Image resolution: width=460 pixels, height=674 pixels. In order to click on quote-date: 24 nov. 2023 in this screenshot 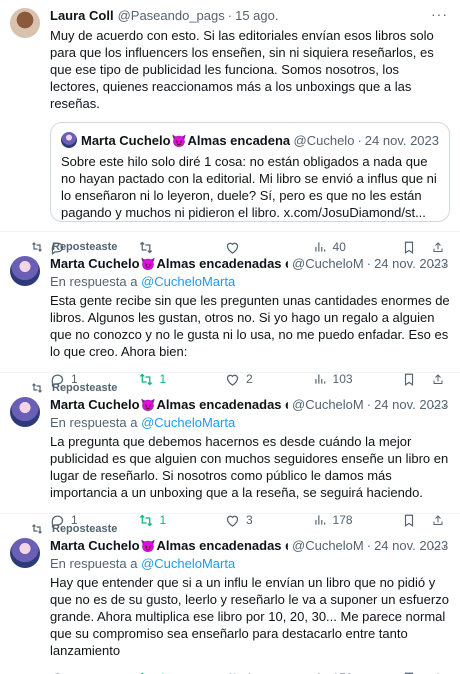, I will do `click(401, 140)`.